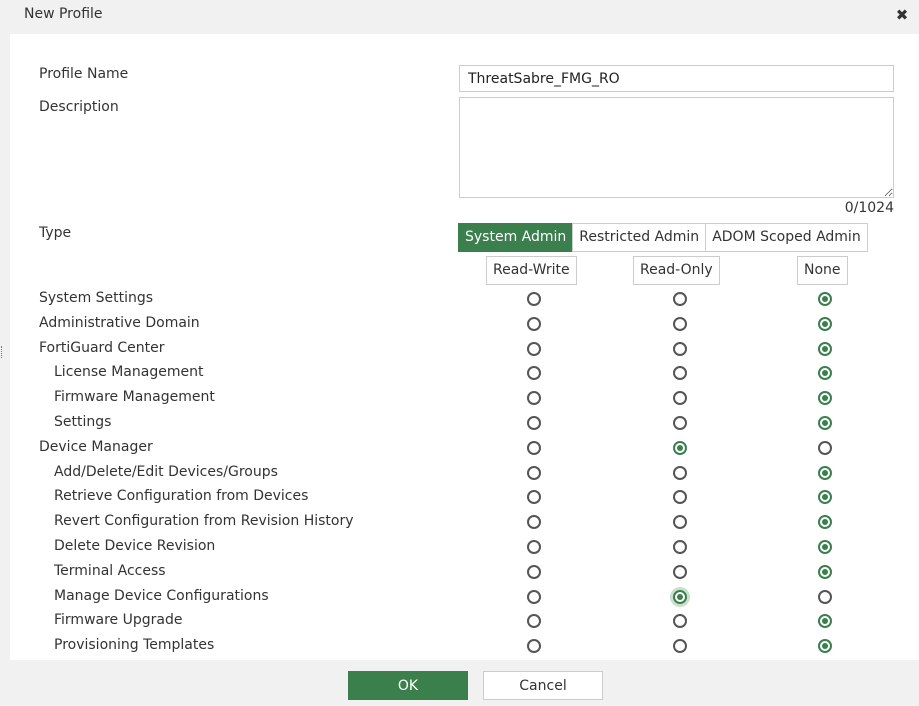 This screenshot has height=706, width=919. What do you see at coordinates (822, 270) in the screenshot?
I see `column-header-none: None` at bounding box center [822, 270].